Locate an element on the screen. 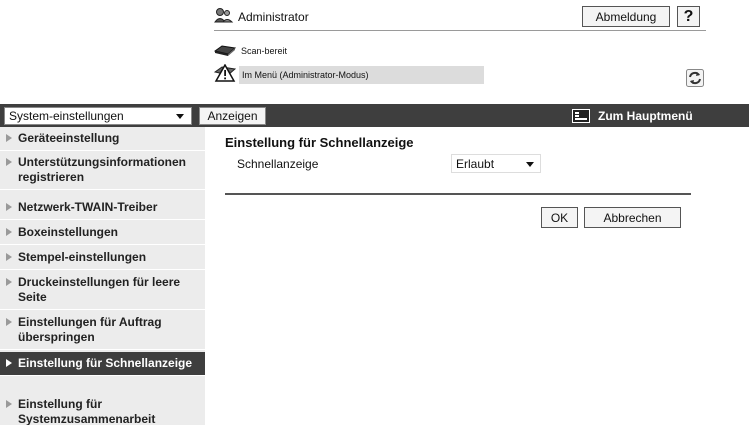 The height and width of the screenshot is (425, 749). header-divider is located at coordinates (460, 30).